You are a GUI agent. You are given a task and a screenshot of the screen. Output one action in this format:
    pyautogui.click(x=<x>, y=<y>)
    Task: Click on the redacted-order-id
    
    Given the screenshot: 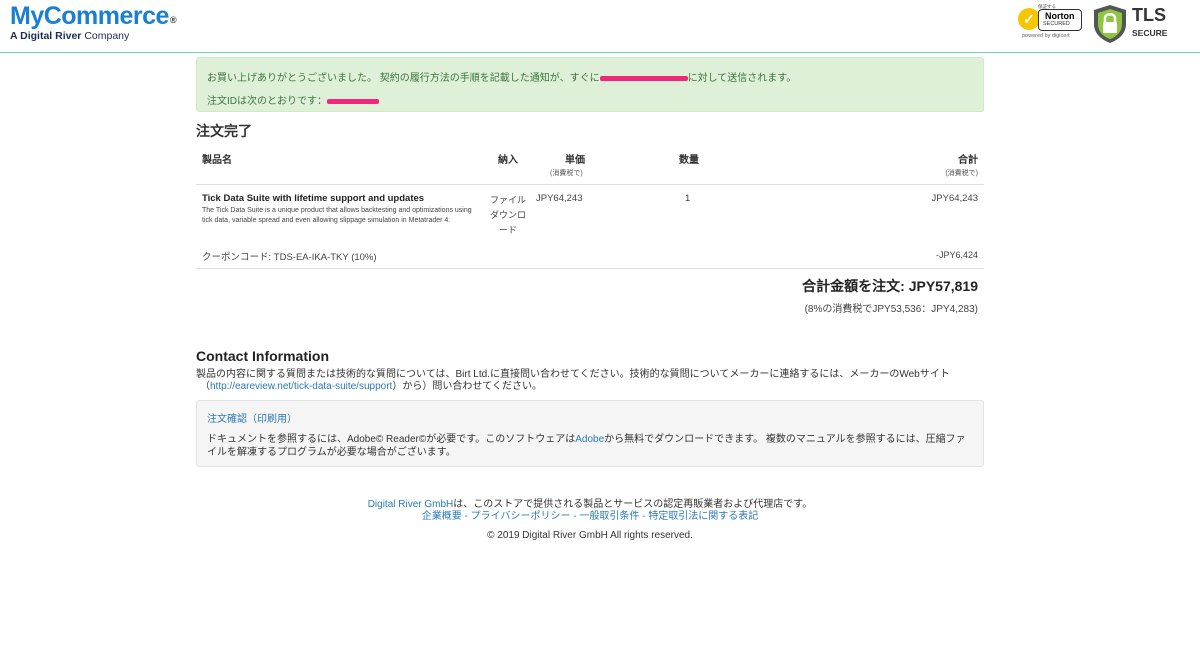 What is the action you would take?
    pyautogui.click(x=353, y=101)
    